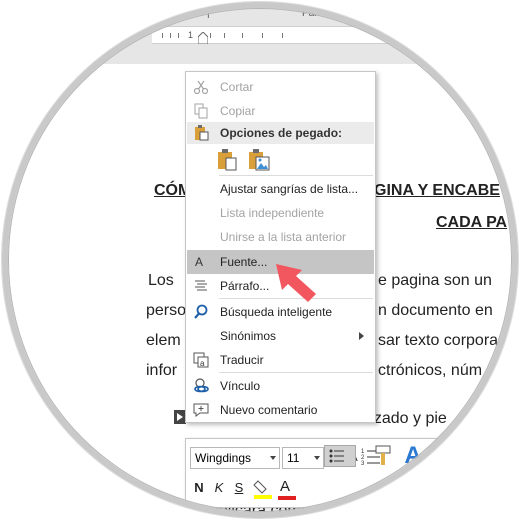  I want to click on font-color-letter: A, so click(285, 486).